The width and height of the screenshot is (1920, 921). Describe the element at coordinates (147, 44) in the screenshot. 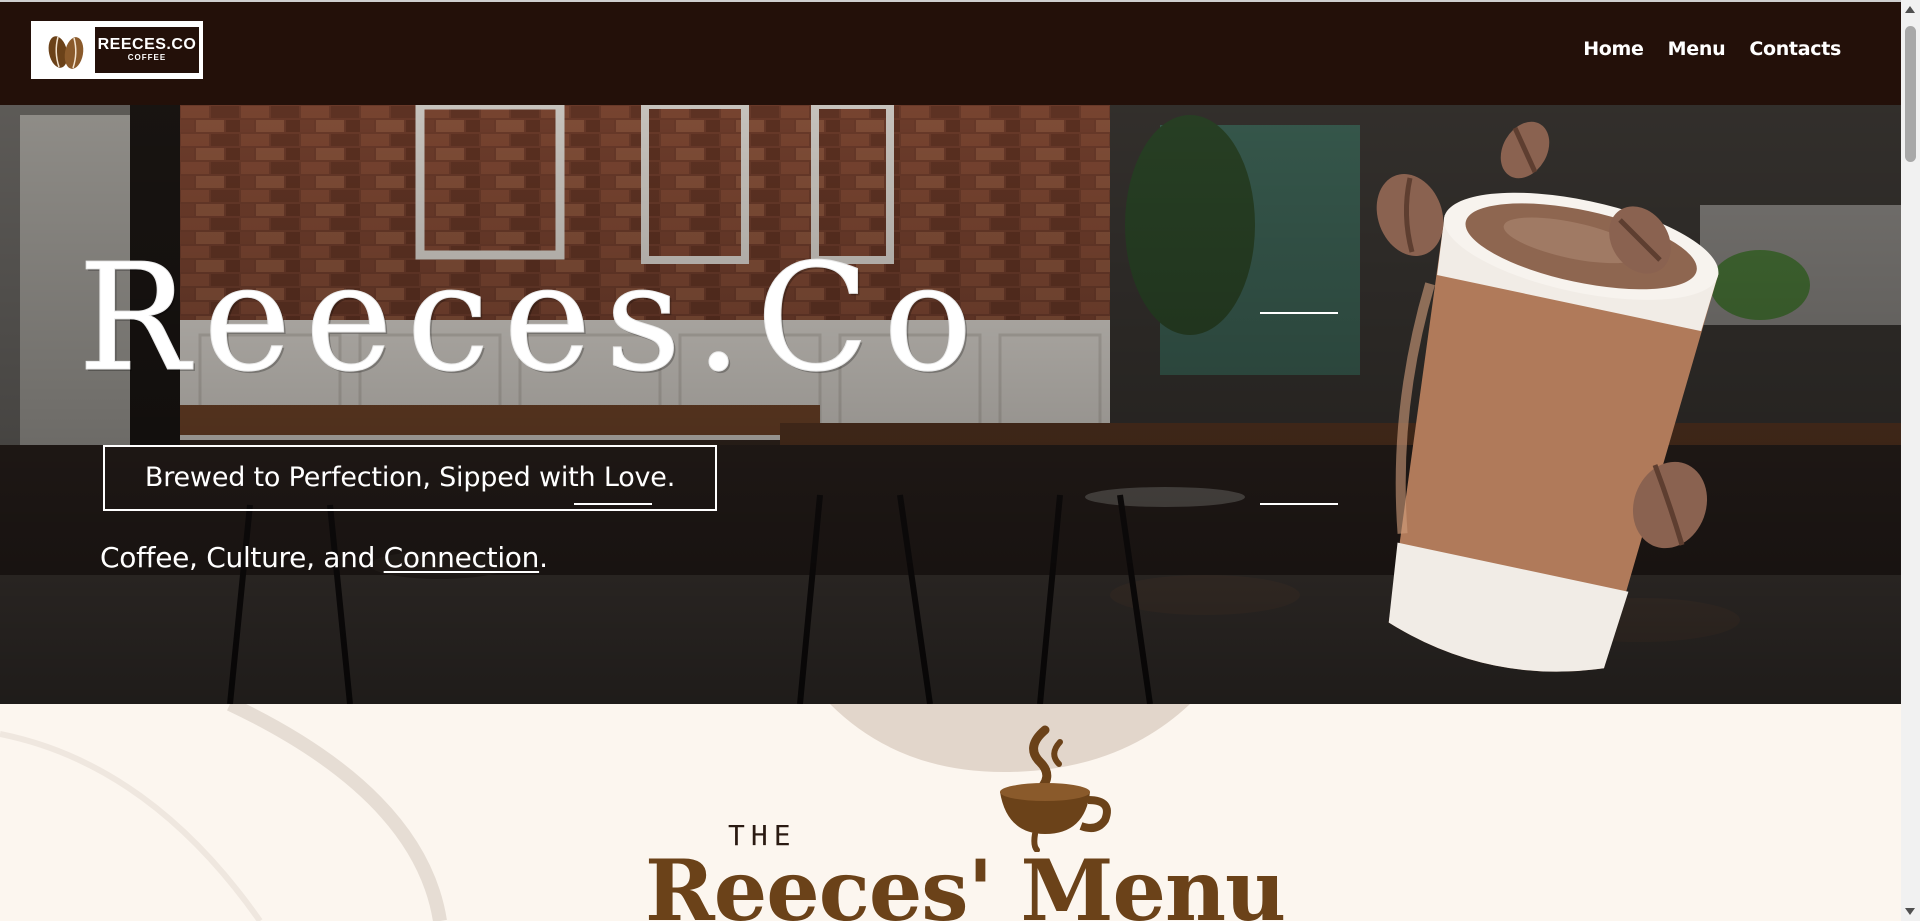

I see `logo-title: REECES.CO` at that location.